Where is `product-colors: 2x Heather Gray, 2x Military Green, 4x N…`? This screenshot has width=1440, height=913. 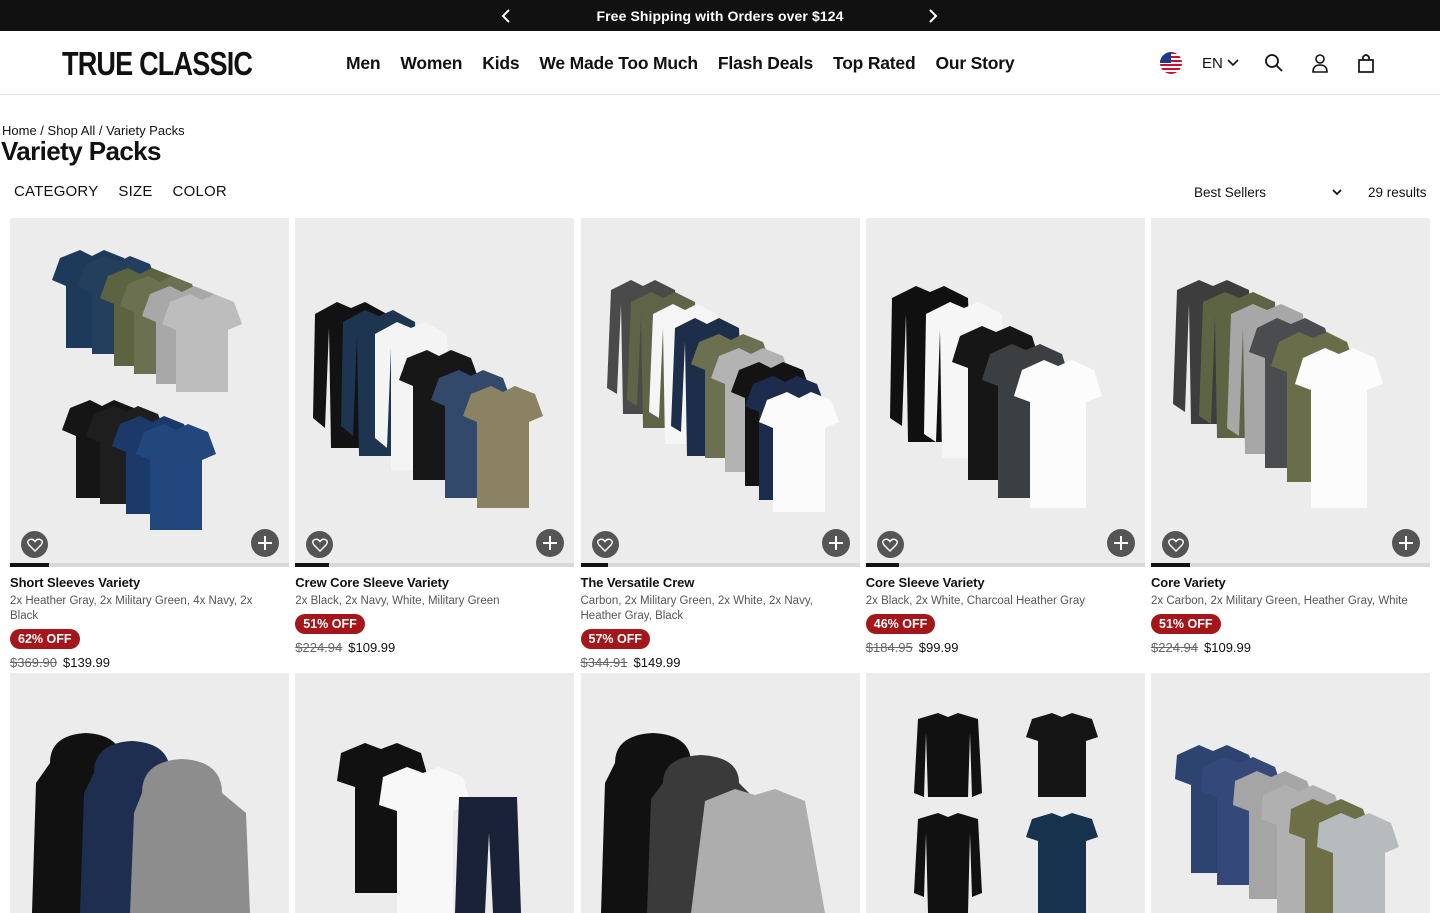
product-colors: 2x Heather Gray, 2x Military Green, 4x N… is located at coordinates (131, 608).